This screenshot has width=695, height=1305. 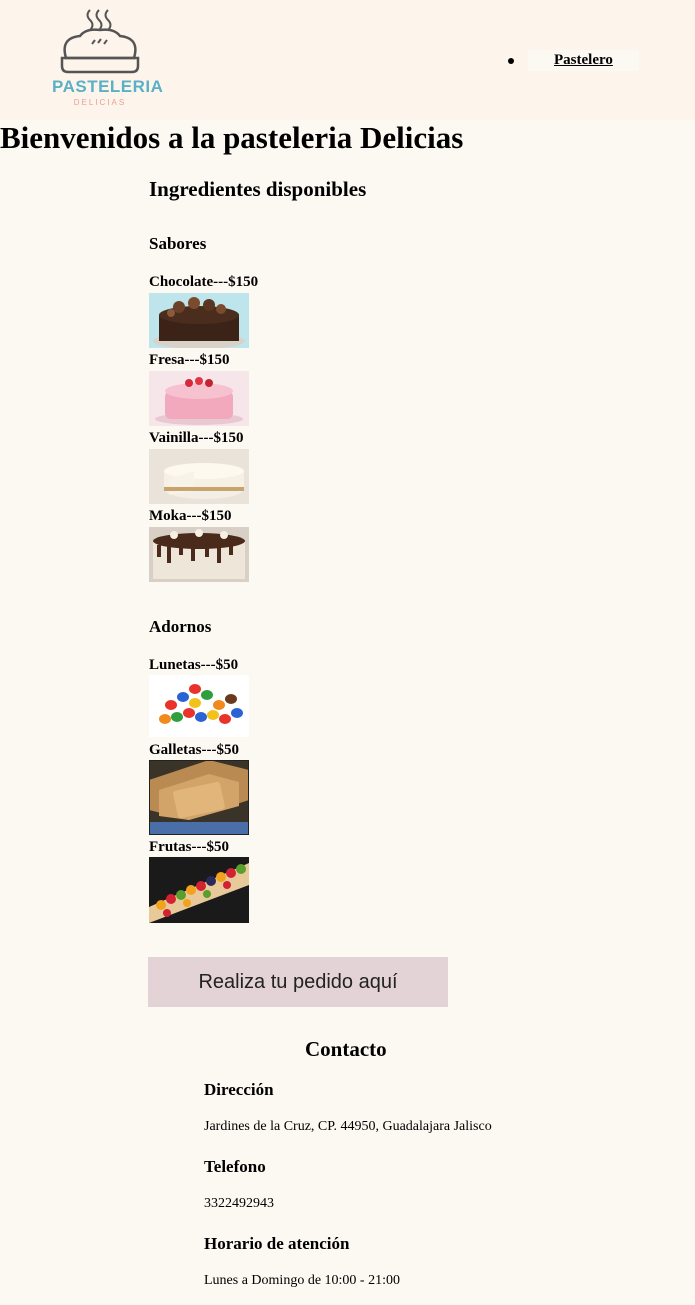 I want to click on site-header: PASTELERIA DELICIAS Pastelero, so click(x=347, y=60).